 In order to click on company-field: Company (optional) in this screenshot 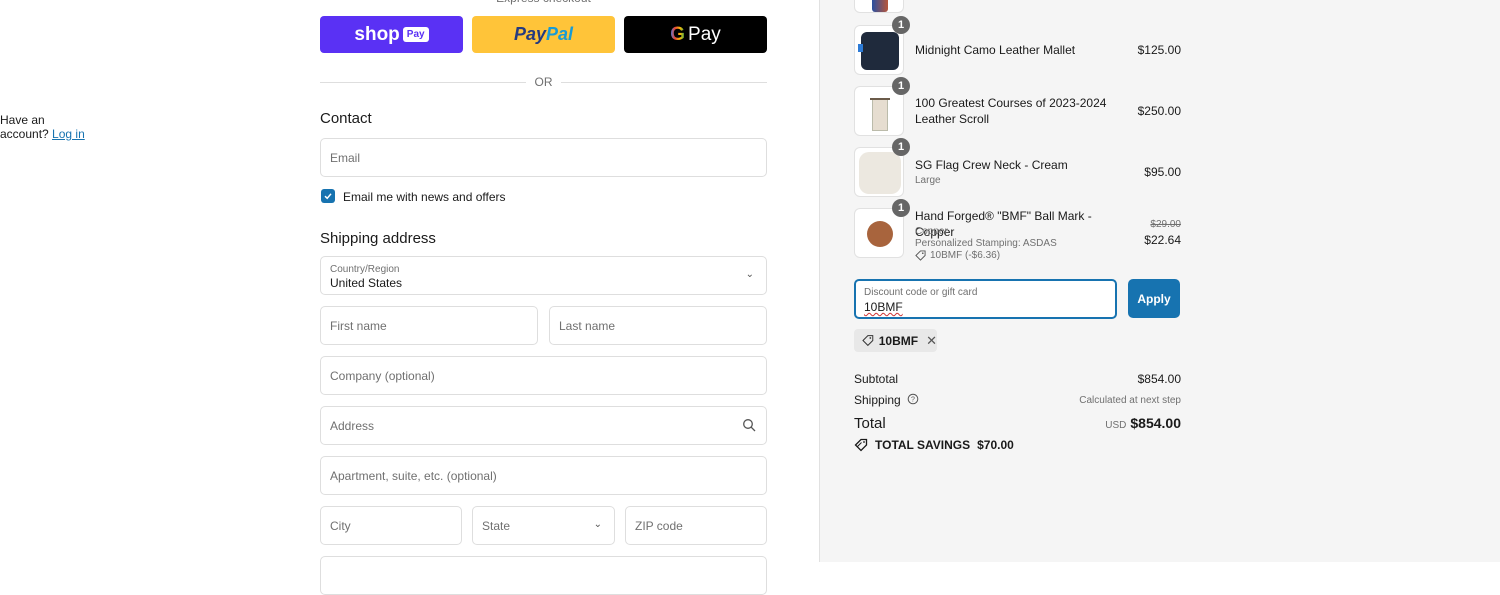, I will do `click(543, 375)`.